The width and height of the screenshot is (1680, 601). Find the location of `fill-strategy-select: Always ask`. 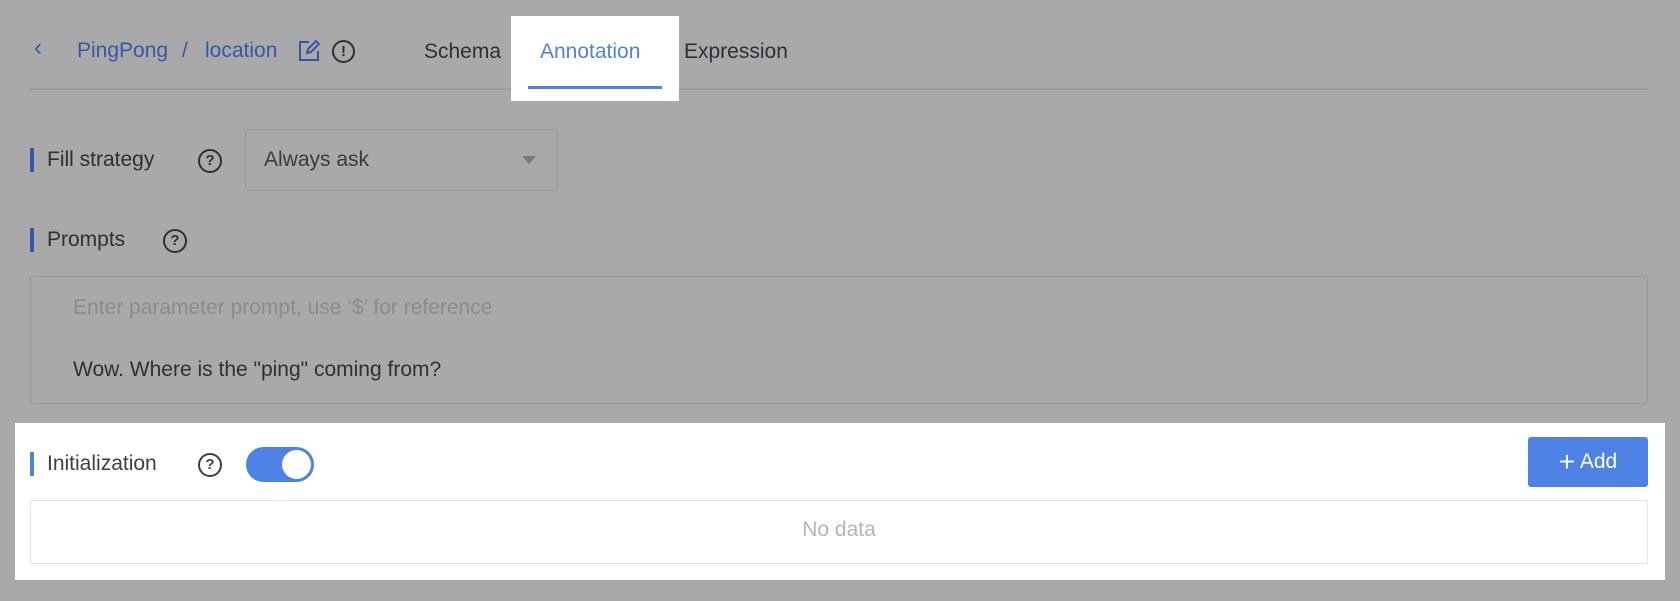

fill-strategy-select: Always ask is located at coordinates (401, 160).